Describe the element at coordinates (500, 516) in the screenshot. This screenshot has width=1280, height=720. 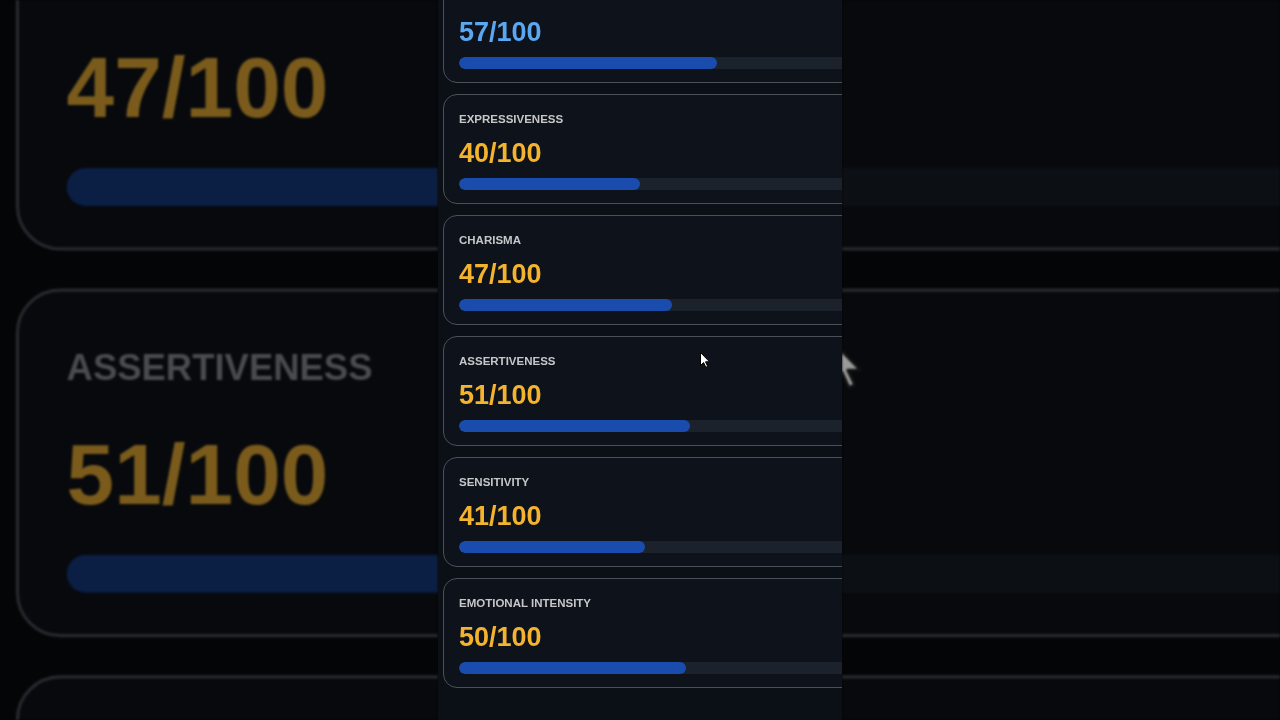
I see `trait-score: 41/100` at that location.